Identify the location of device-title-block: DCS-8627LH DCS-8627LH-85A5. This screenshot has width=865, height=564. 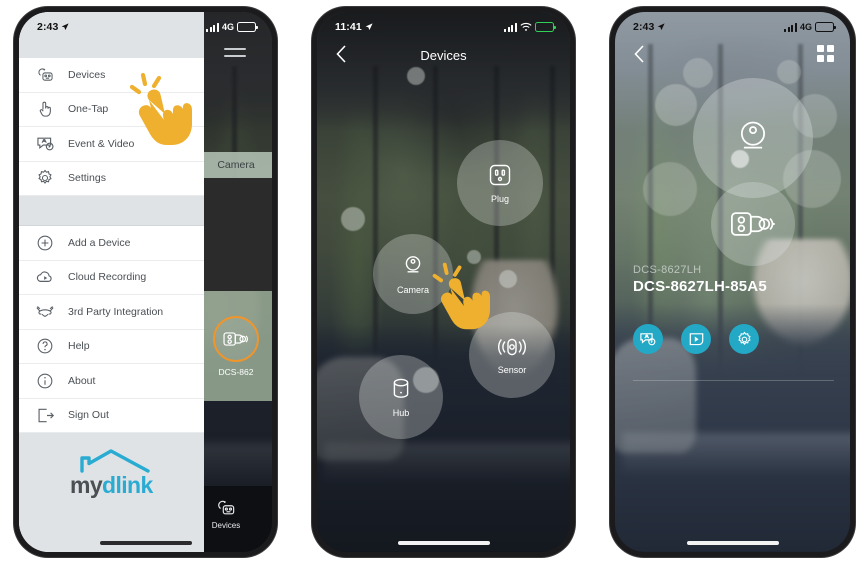
(700, 279).